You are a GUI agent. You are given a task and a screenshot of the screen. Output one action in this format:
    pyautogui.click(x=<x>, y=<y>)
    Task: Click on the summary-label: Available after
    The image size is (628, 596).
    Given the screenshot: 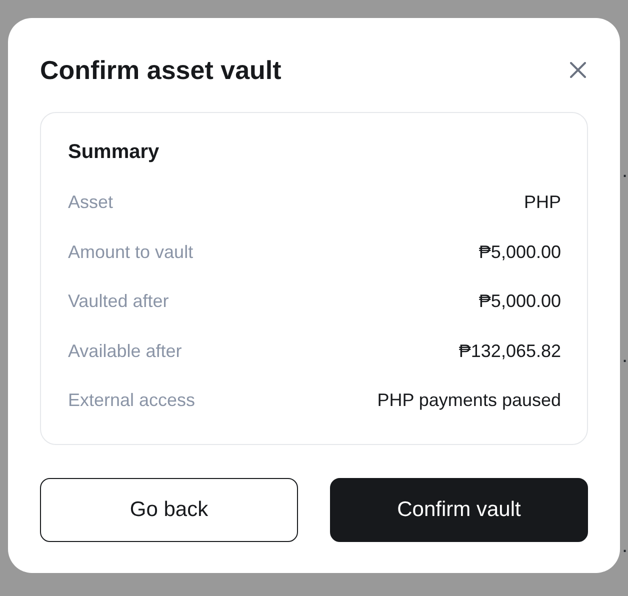 What is the action you would take?
    pyautogui.click(x=125, y=351)
    